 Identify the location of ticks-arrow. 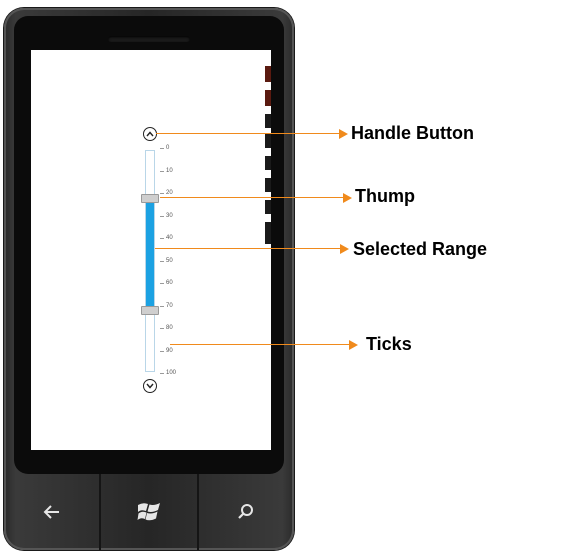
(260, 344).